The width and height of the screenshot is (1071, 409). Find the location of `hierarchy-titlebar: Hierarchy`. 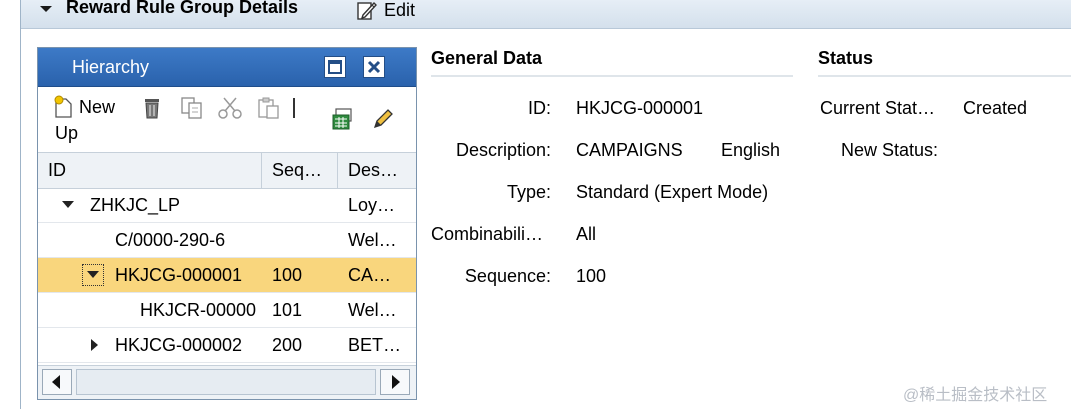

hierarchy-titlebar: Hierarchy is located at coordinates (227, 67).